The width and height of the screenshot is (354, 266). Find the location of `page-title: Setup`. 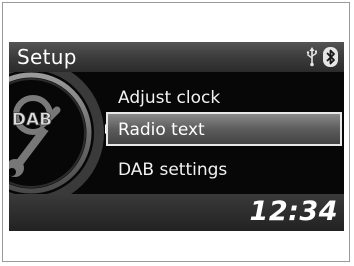

page-title: Setup is located at coordinates (47, 57).